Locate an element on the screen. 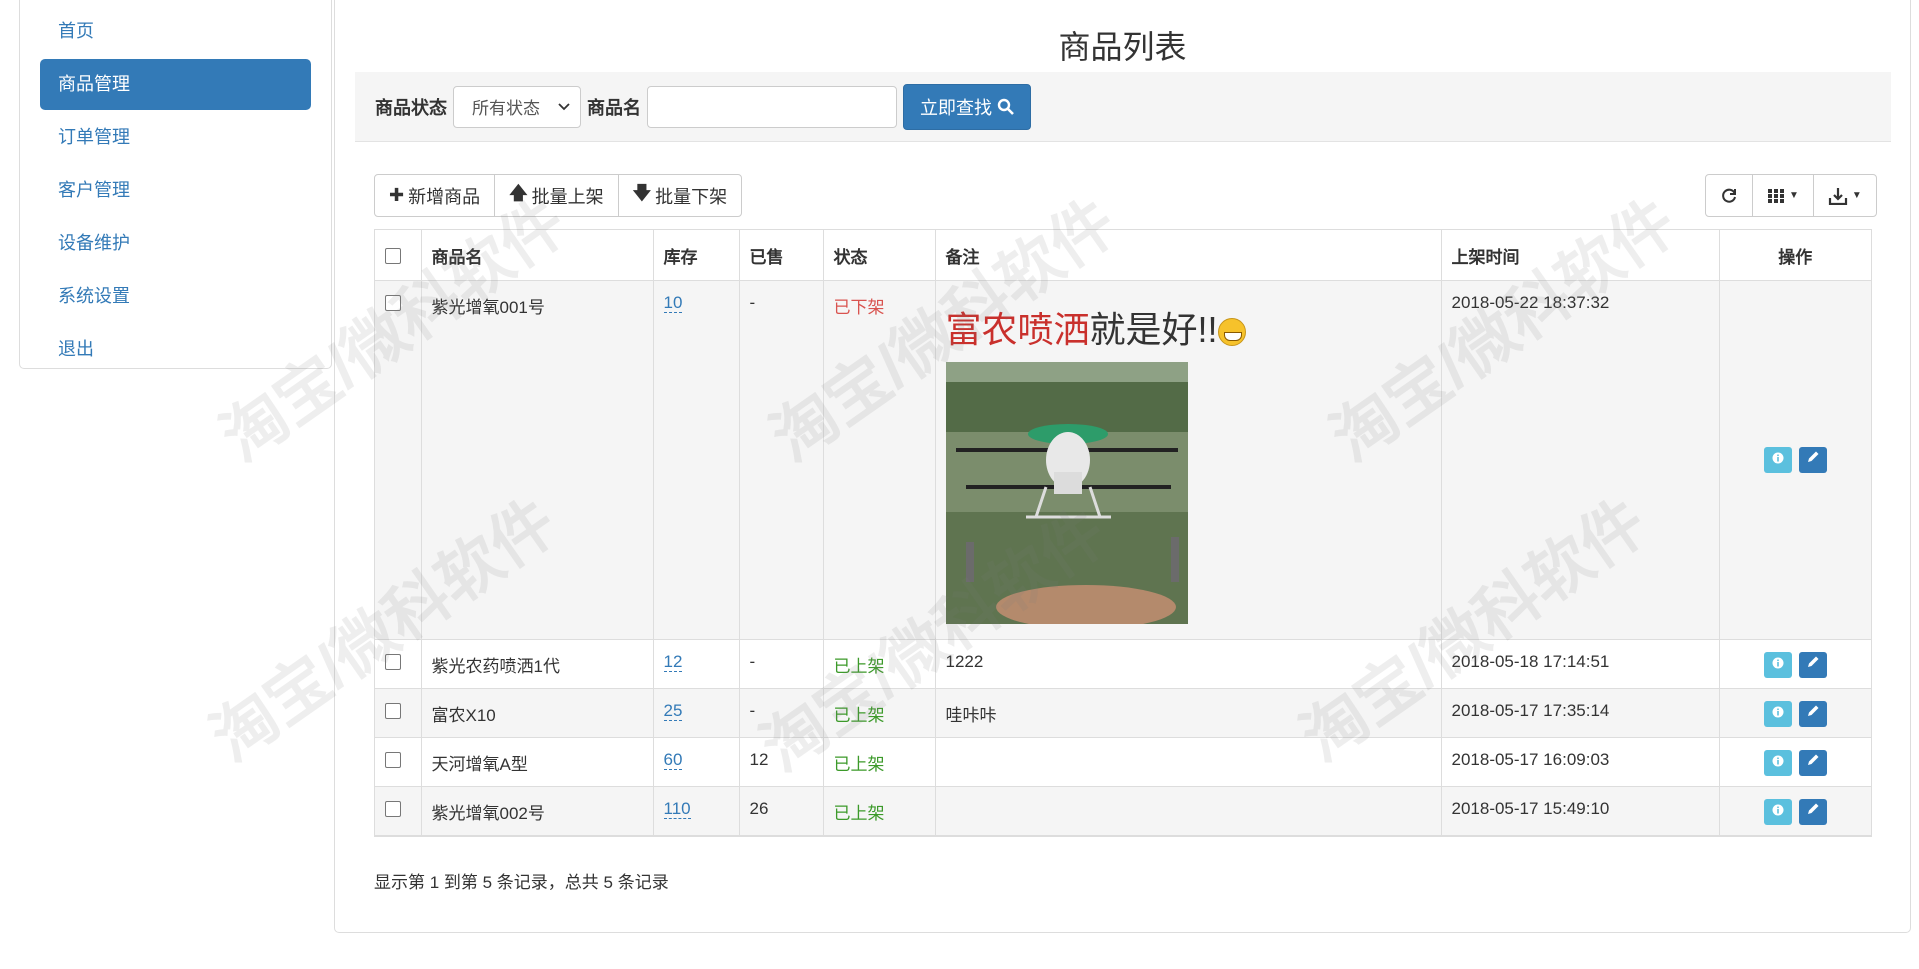 Image resolution: width=1919 pixels, height=969 pixels. sidebar-item-logout: 退出 is located at coordinates (175, 349).